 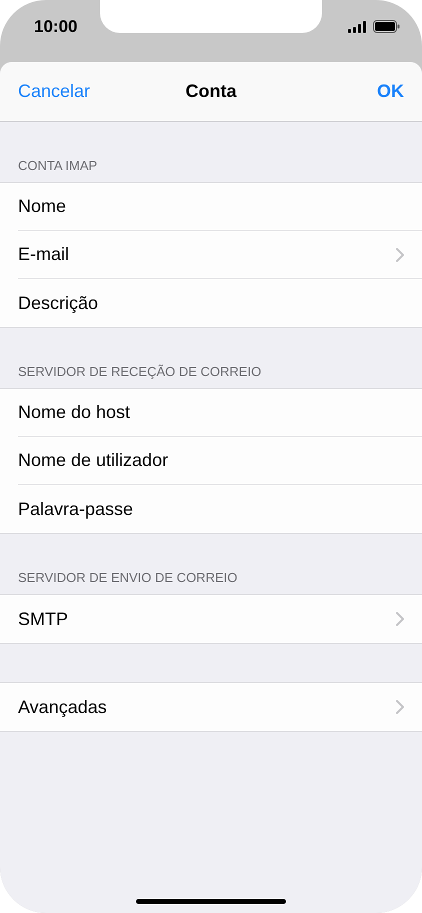 I want to click on nav-title: Conta, so click(x=211, y=91).